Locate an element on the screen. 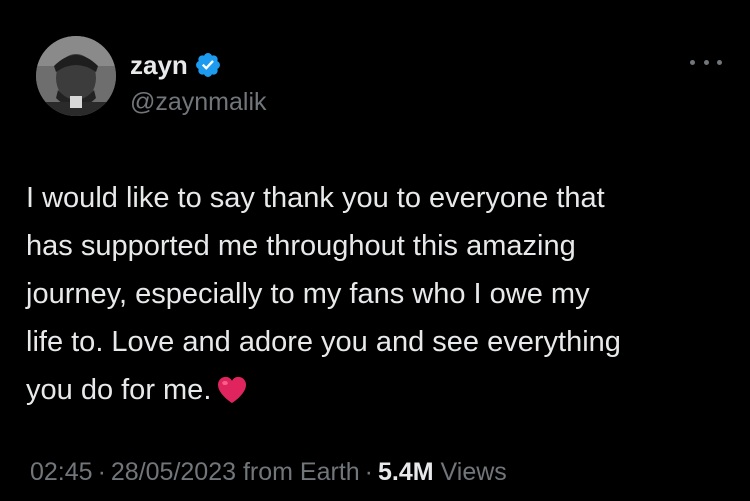 The height and width of the screenshot is (501, 750). tweet-date: 28/05/2023 is located at coordinates (173, 472).